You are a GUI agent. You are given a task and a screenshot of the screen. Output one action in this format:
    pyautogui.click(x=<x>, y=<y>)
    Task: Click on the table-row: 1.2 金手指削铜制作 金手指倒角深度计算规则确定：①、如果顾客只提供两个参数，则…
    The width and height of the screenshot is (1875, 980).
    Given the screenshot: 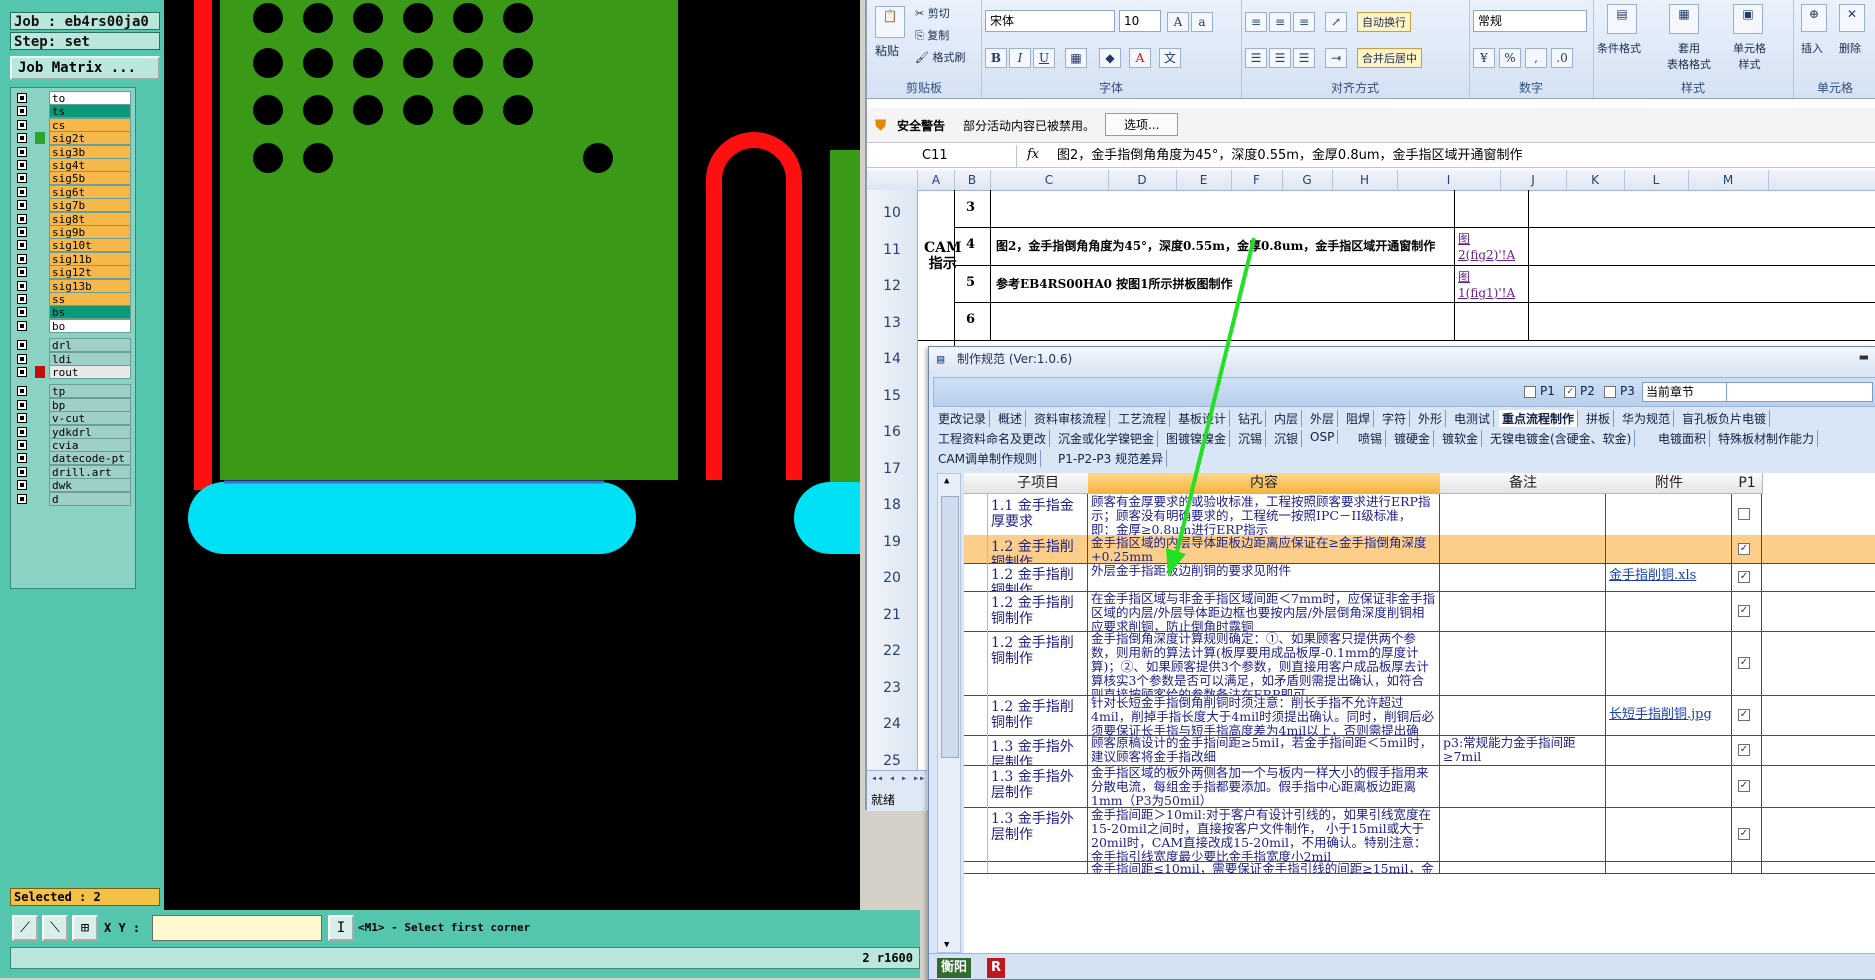 What is the action you would take?
    pyautogui.click(x=1419, y=663)
    